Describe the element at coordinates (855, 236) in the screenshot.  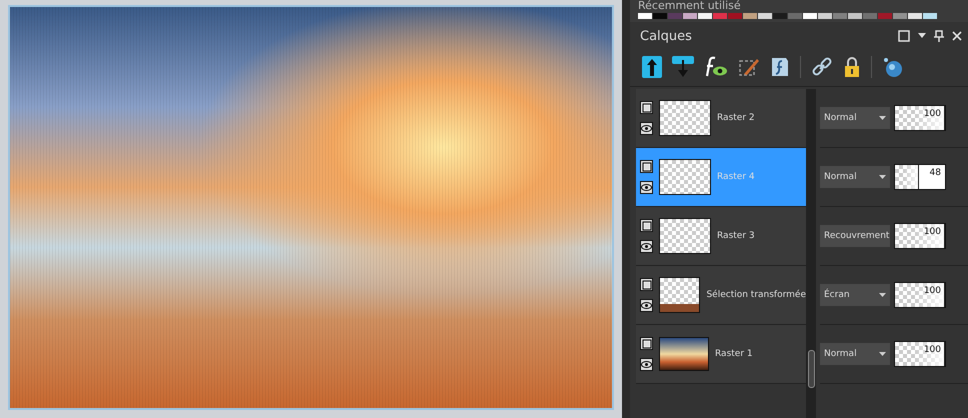
I see `blend-mode-dropdown: Recouvrement` at that location.